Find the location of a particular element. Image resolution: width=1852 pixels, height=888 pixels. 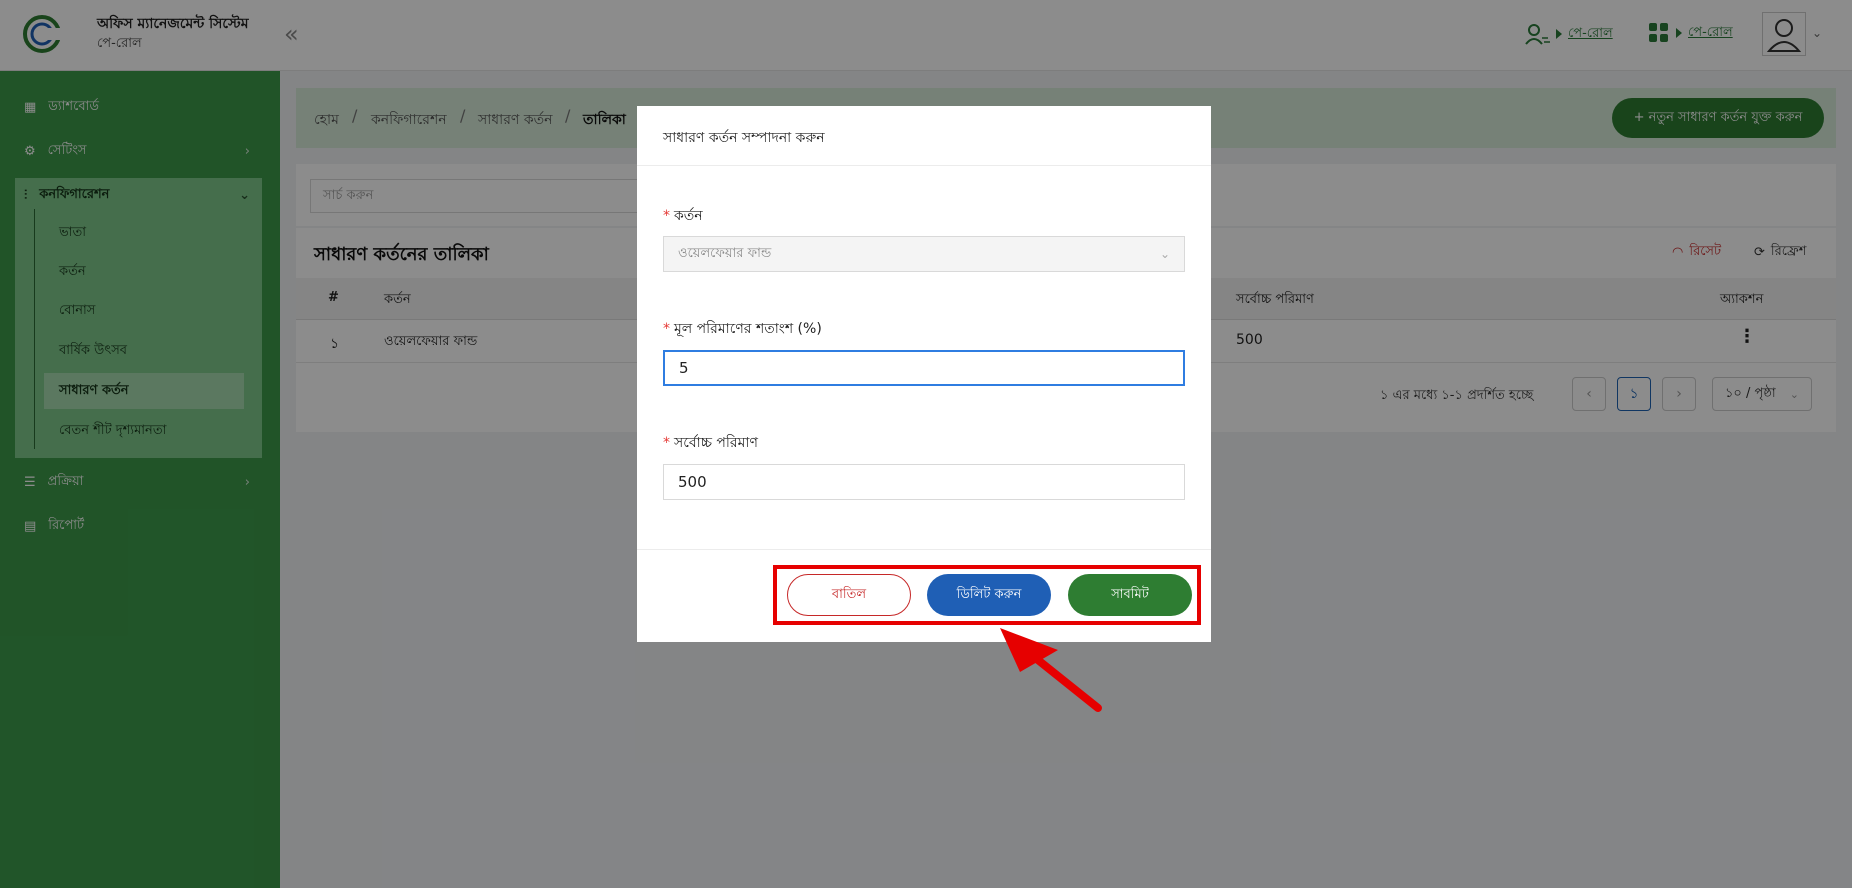

deduction-label: * কর্তন is located at coordinates (683, 216).